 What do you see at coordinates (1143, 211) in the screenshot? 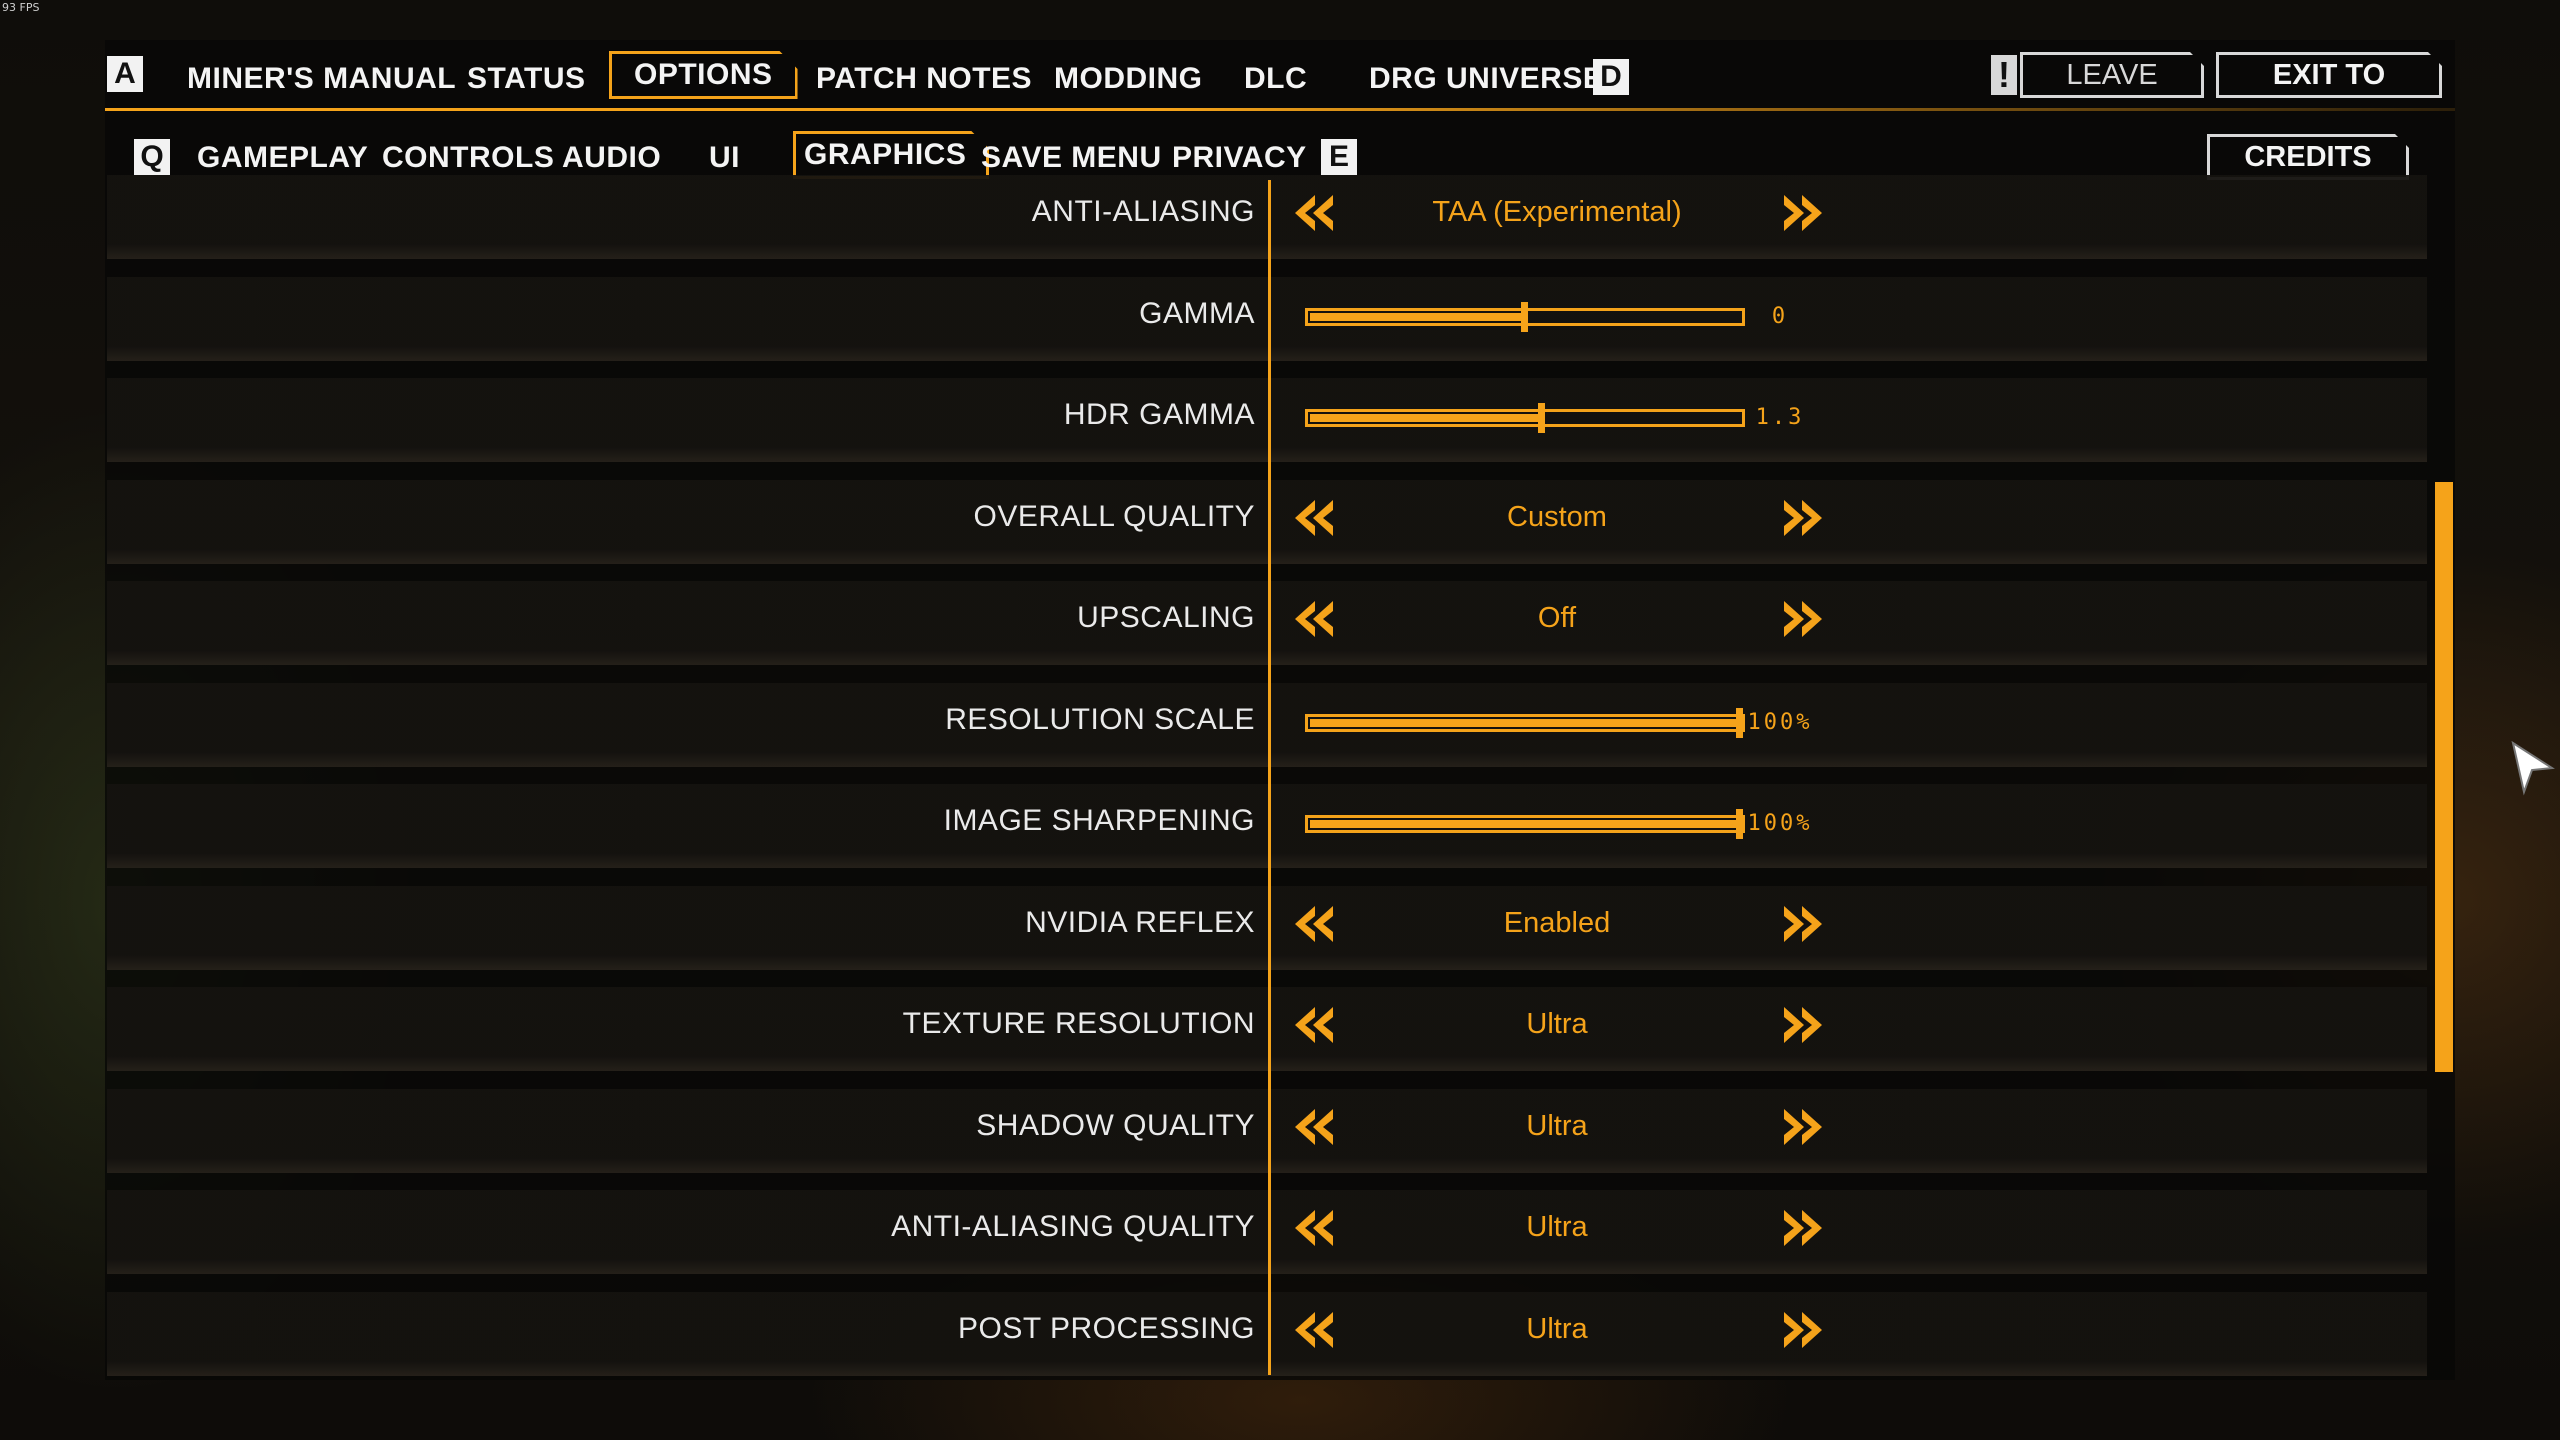
I see `setting-label: ANTI-ALIASING` at bounding box center [1143, 211].